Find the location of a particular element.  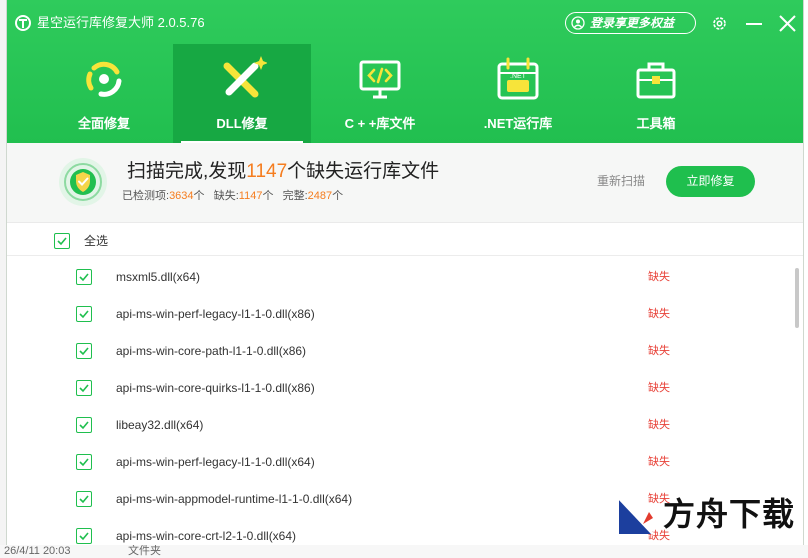

cycle-icon is located at coordinates (104, 79).